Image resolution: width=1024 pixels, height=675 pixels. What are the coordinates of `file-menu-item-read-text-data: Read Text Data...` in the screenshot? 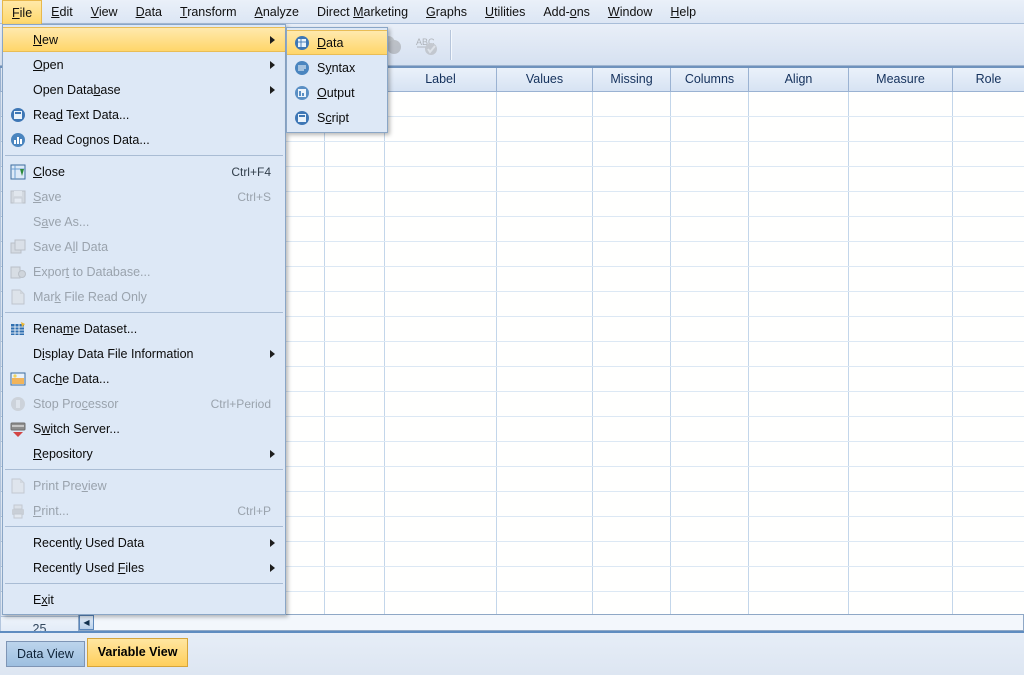 It's located at (144, 114).